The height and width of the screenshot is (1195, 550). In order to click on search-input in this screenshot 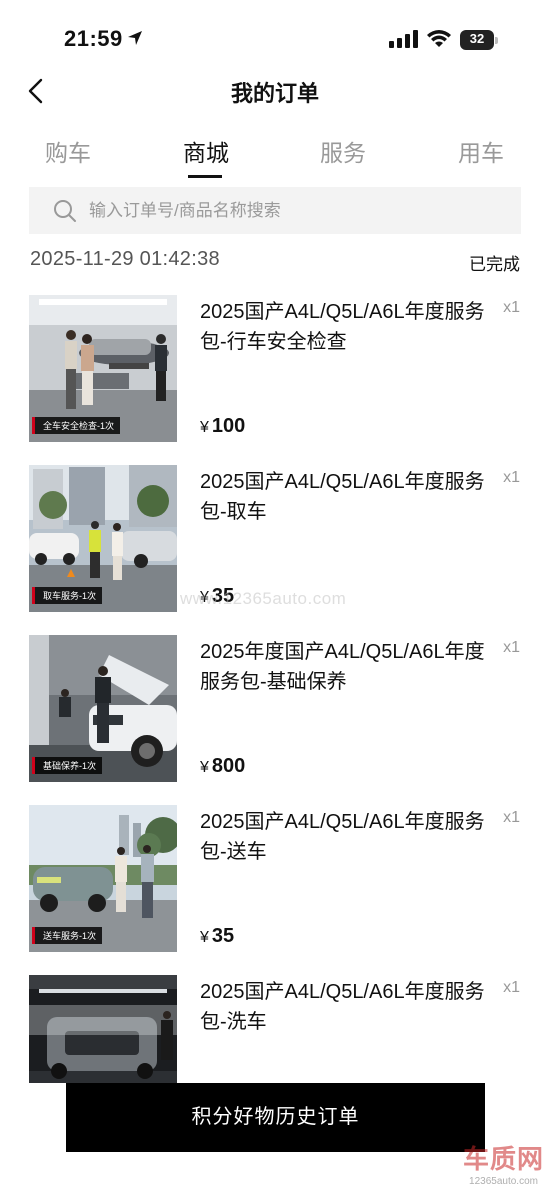, I will do `click(299, 210)`.